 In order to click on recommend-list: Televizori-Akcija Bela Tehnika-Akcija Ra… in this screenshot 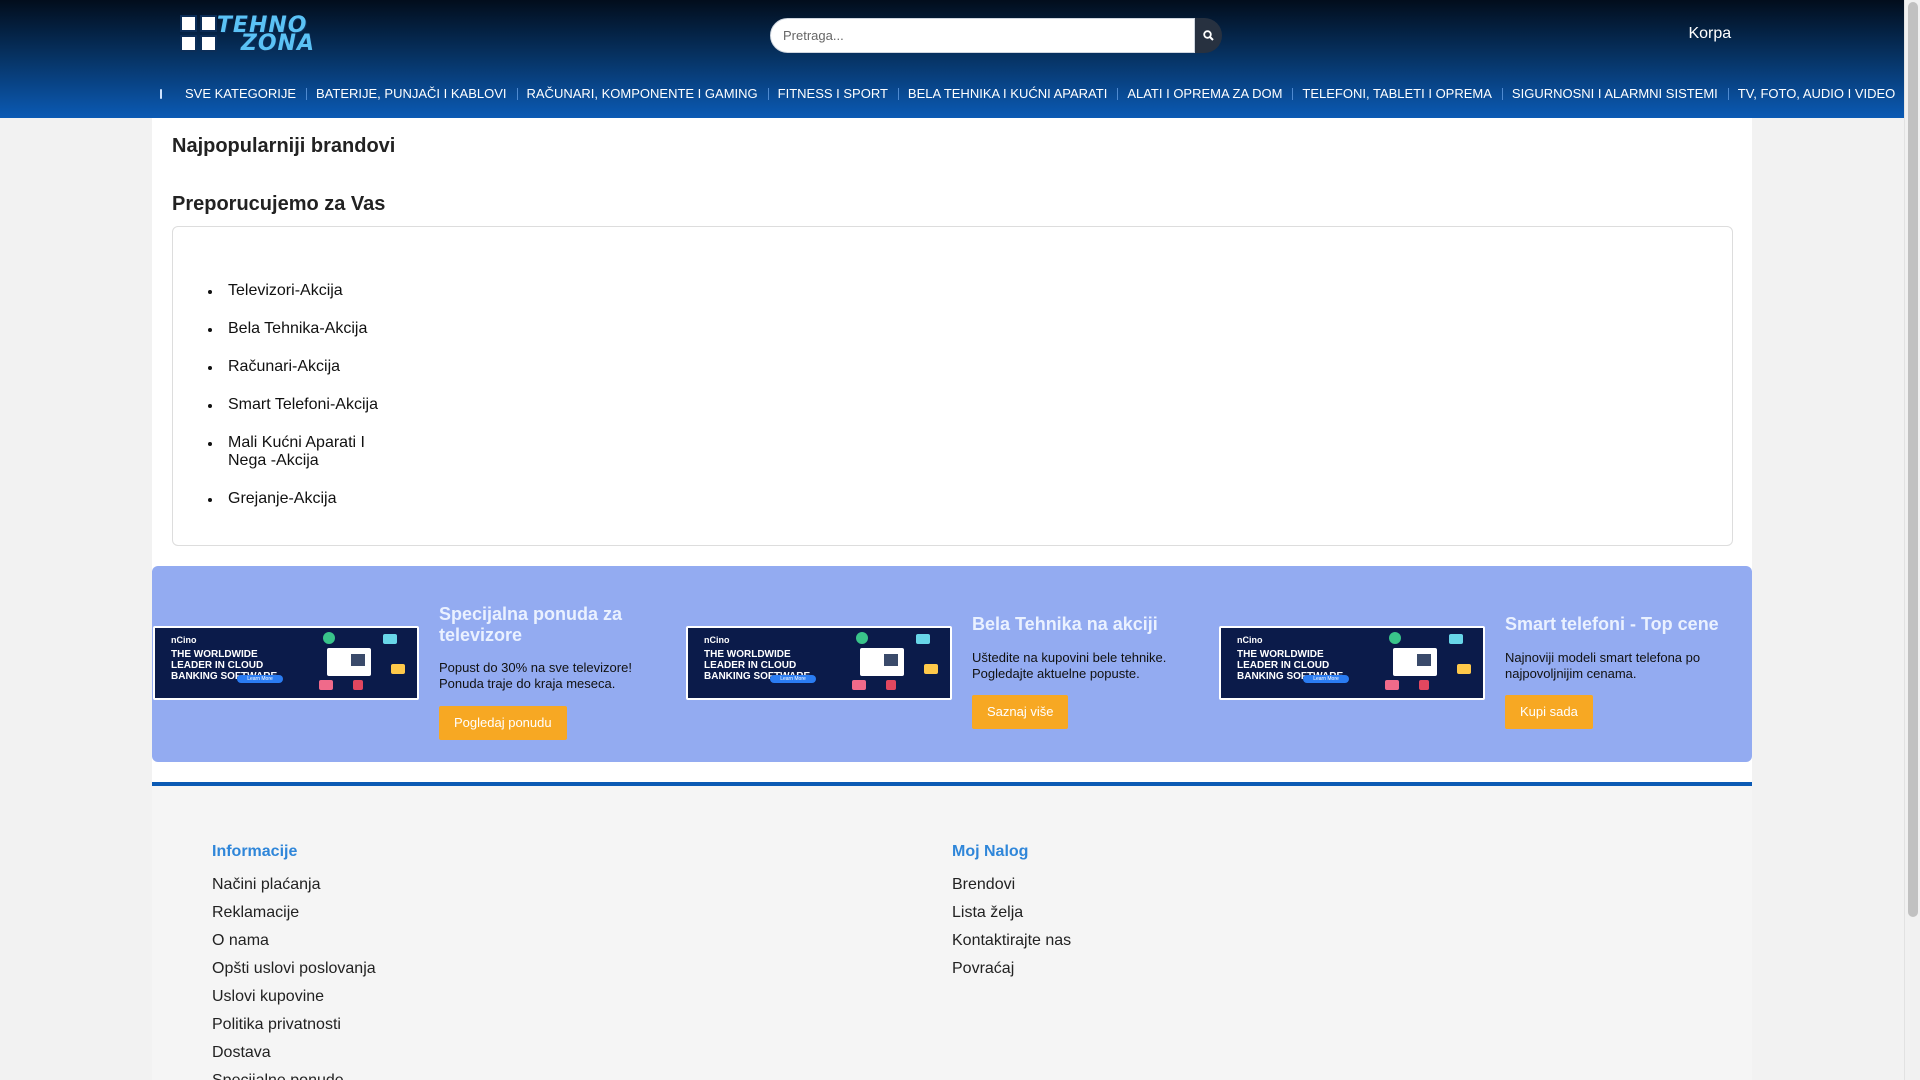, I will do `click(297, 405)`.